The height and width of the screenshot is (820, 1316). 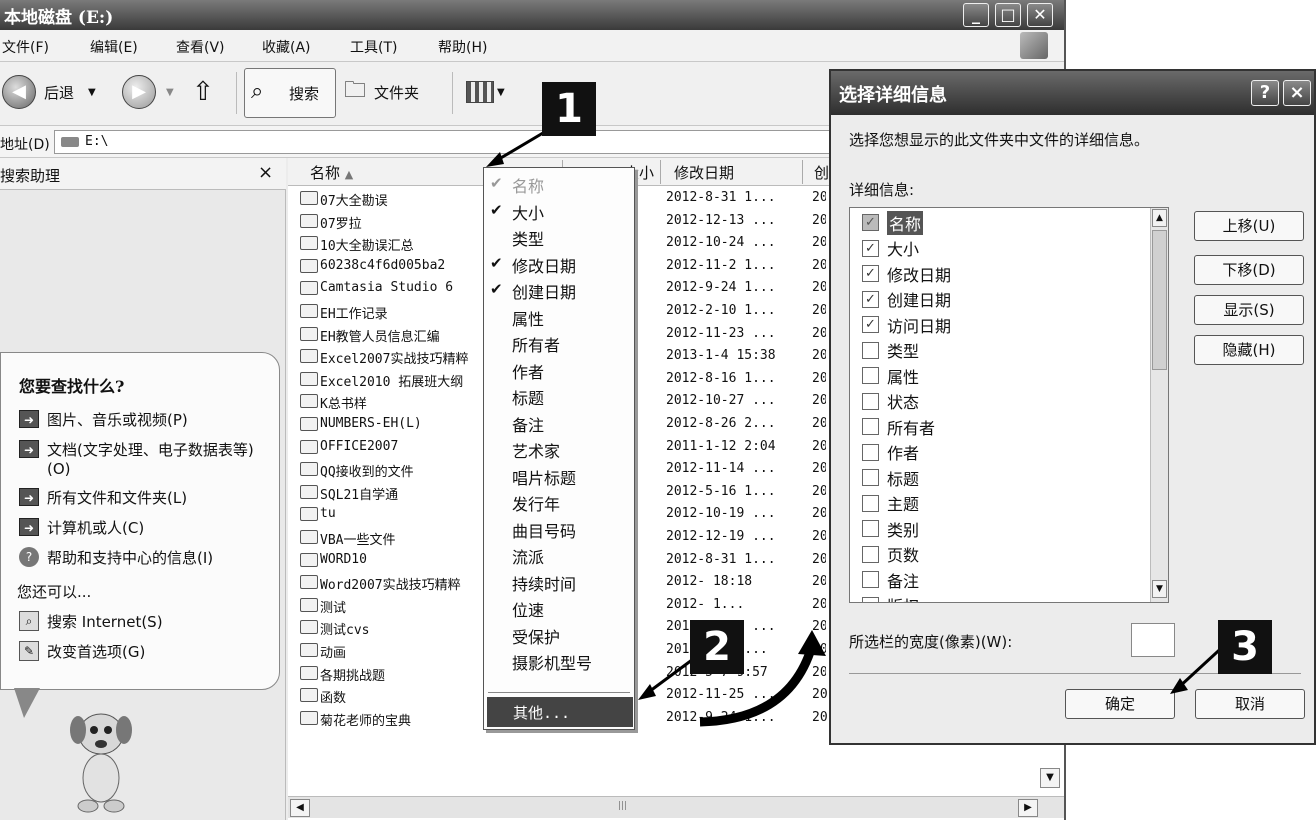 What do you see at coordinates (1120, 704) in the screenshot?
I see `ok-button: 确定` at bounding box center [1120, 704].